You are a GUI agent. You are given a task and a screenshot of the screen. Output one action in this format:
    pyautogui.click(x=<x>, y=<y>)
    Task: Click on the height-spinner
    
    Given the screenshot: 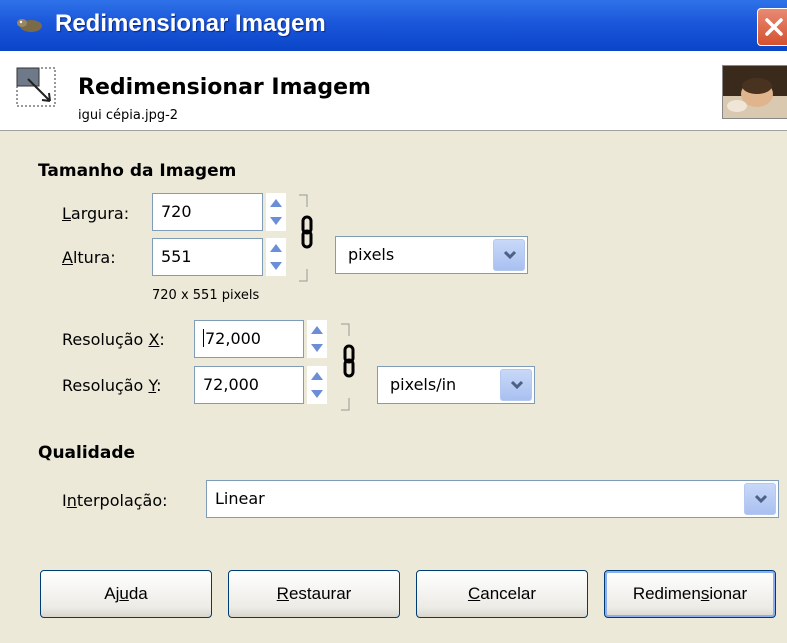 What is the action you would take?
    pyautogui.click(x=276, y=257)
    